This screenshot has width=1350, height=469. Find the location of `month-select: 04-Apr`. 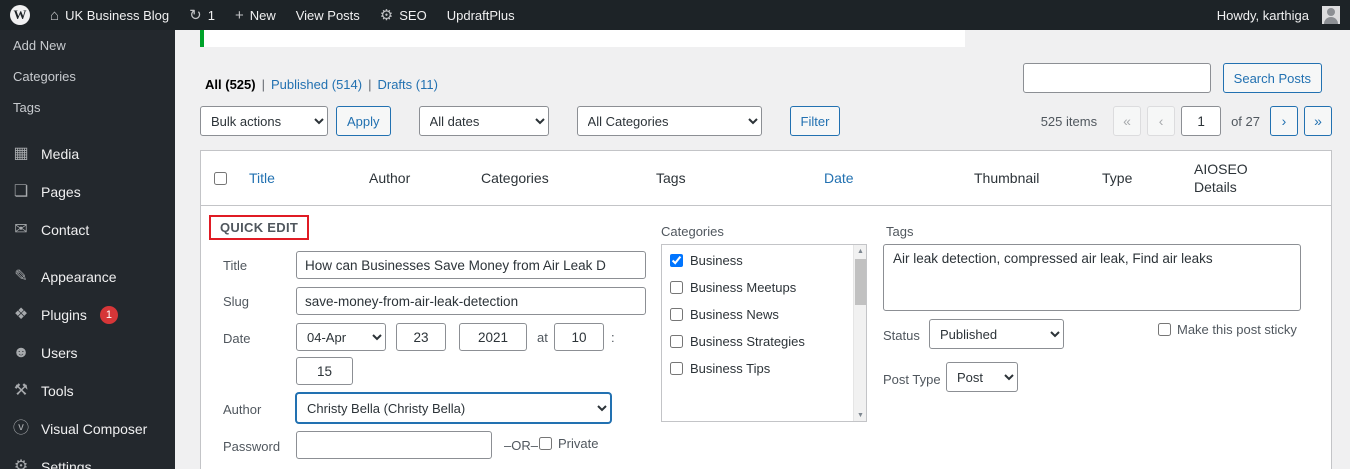

month-select: 04-Apr is located at coordinates (341, 337).